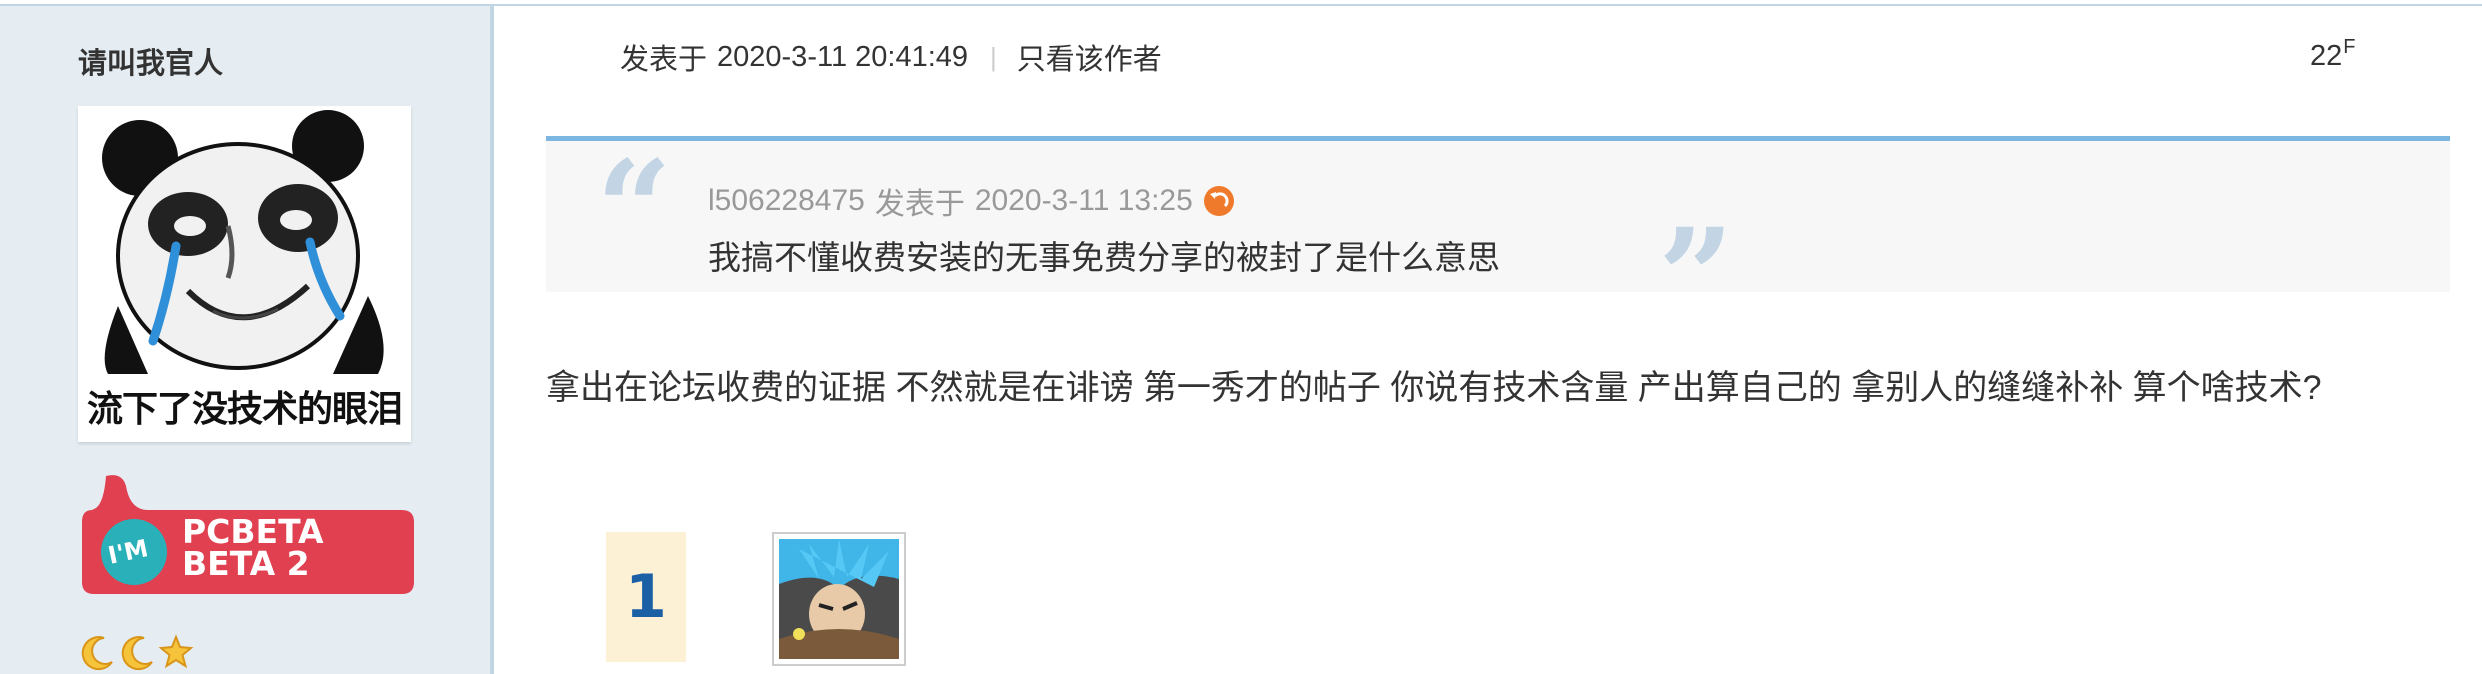  What do you see at coordinates (646, 597) in the screenshot?
I see `rating-count: 1` at bounding box center [646, 597].